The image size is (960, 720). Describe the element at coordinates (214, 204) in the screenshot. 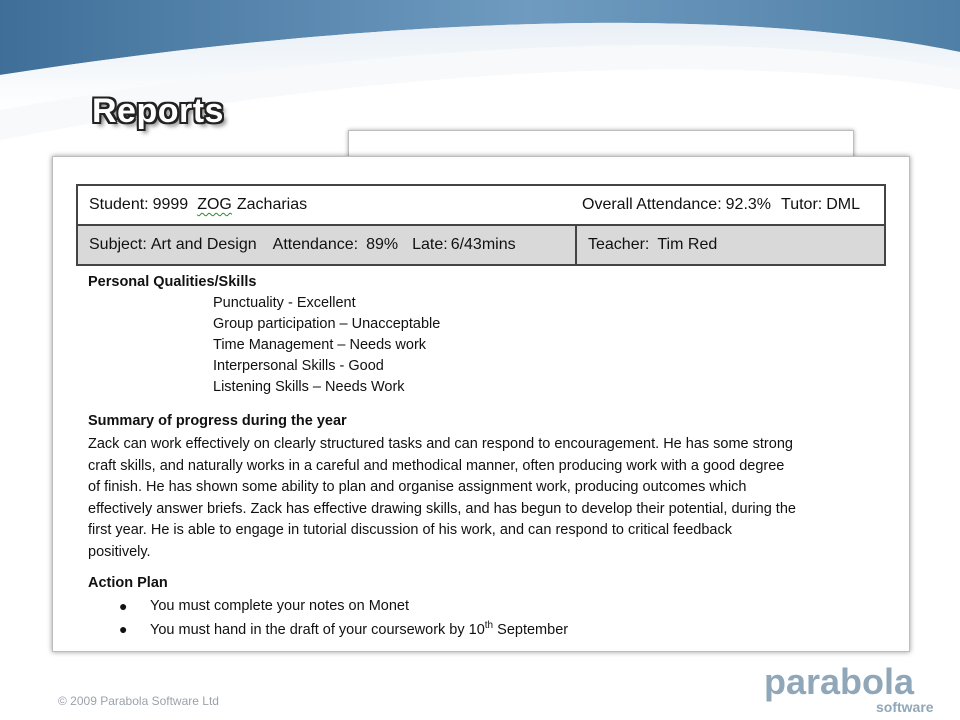

I see `student-code: ZOG` at that location.